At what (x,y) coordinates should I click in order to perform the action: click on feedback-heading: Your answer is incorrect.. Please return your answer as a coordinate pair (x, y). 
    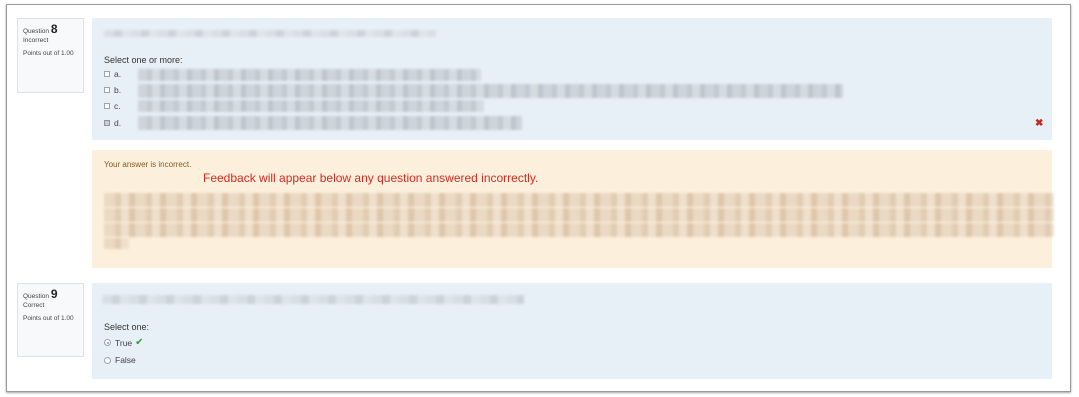
    Looking at the image, I should click on (148, 164).